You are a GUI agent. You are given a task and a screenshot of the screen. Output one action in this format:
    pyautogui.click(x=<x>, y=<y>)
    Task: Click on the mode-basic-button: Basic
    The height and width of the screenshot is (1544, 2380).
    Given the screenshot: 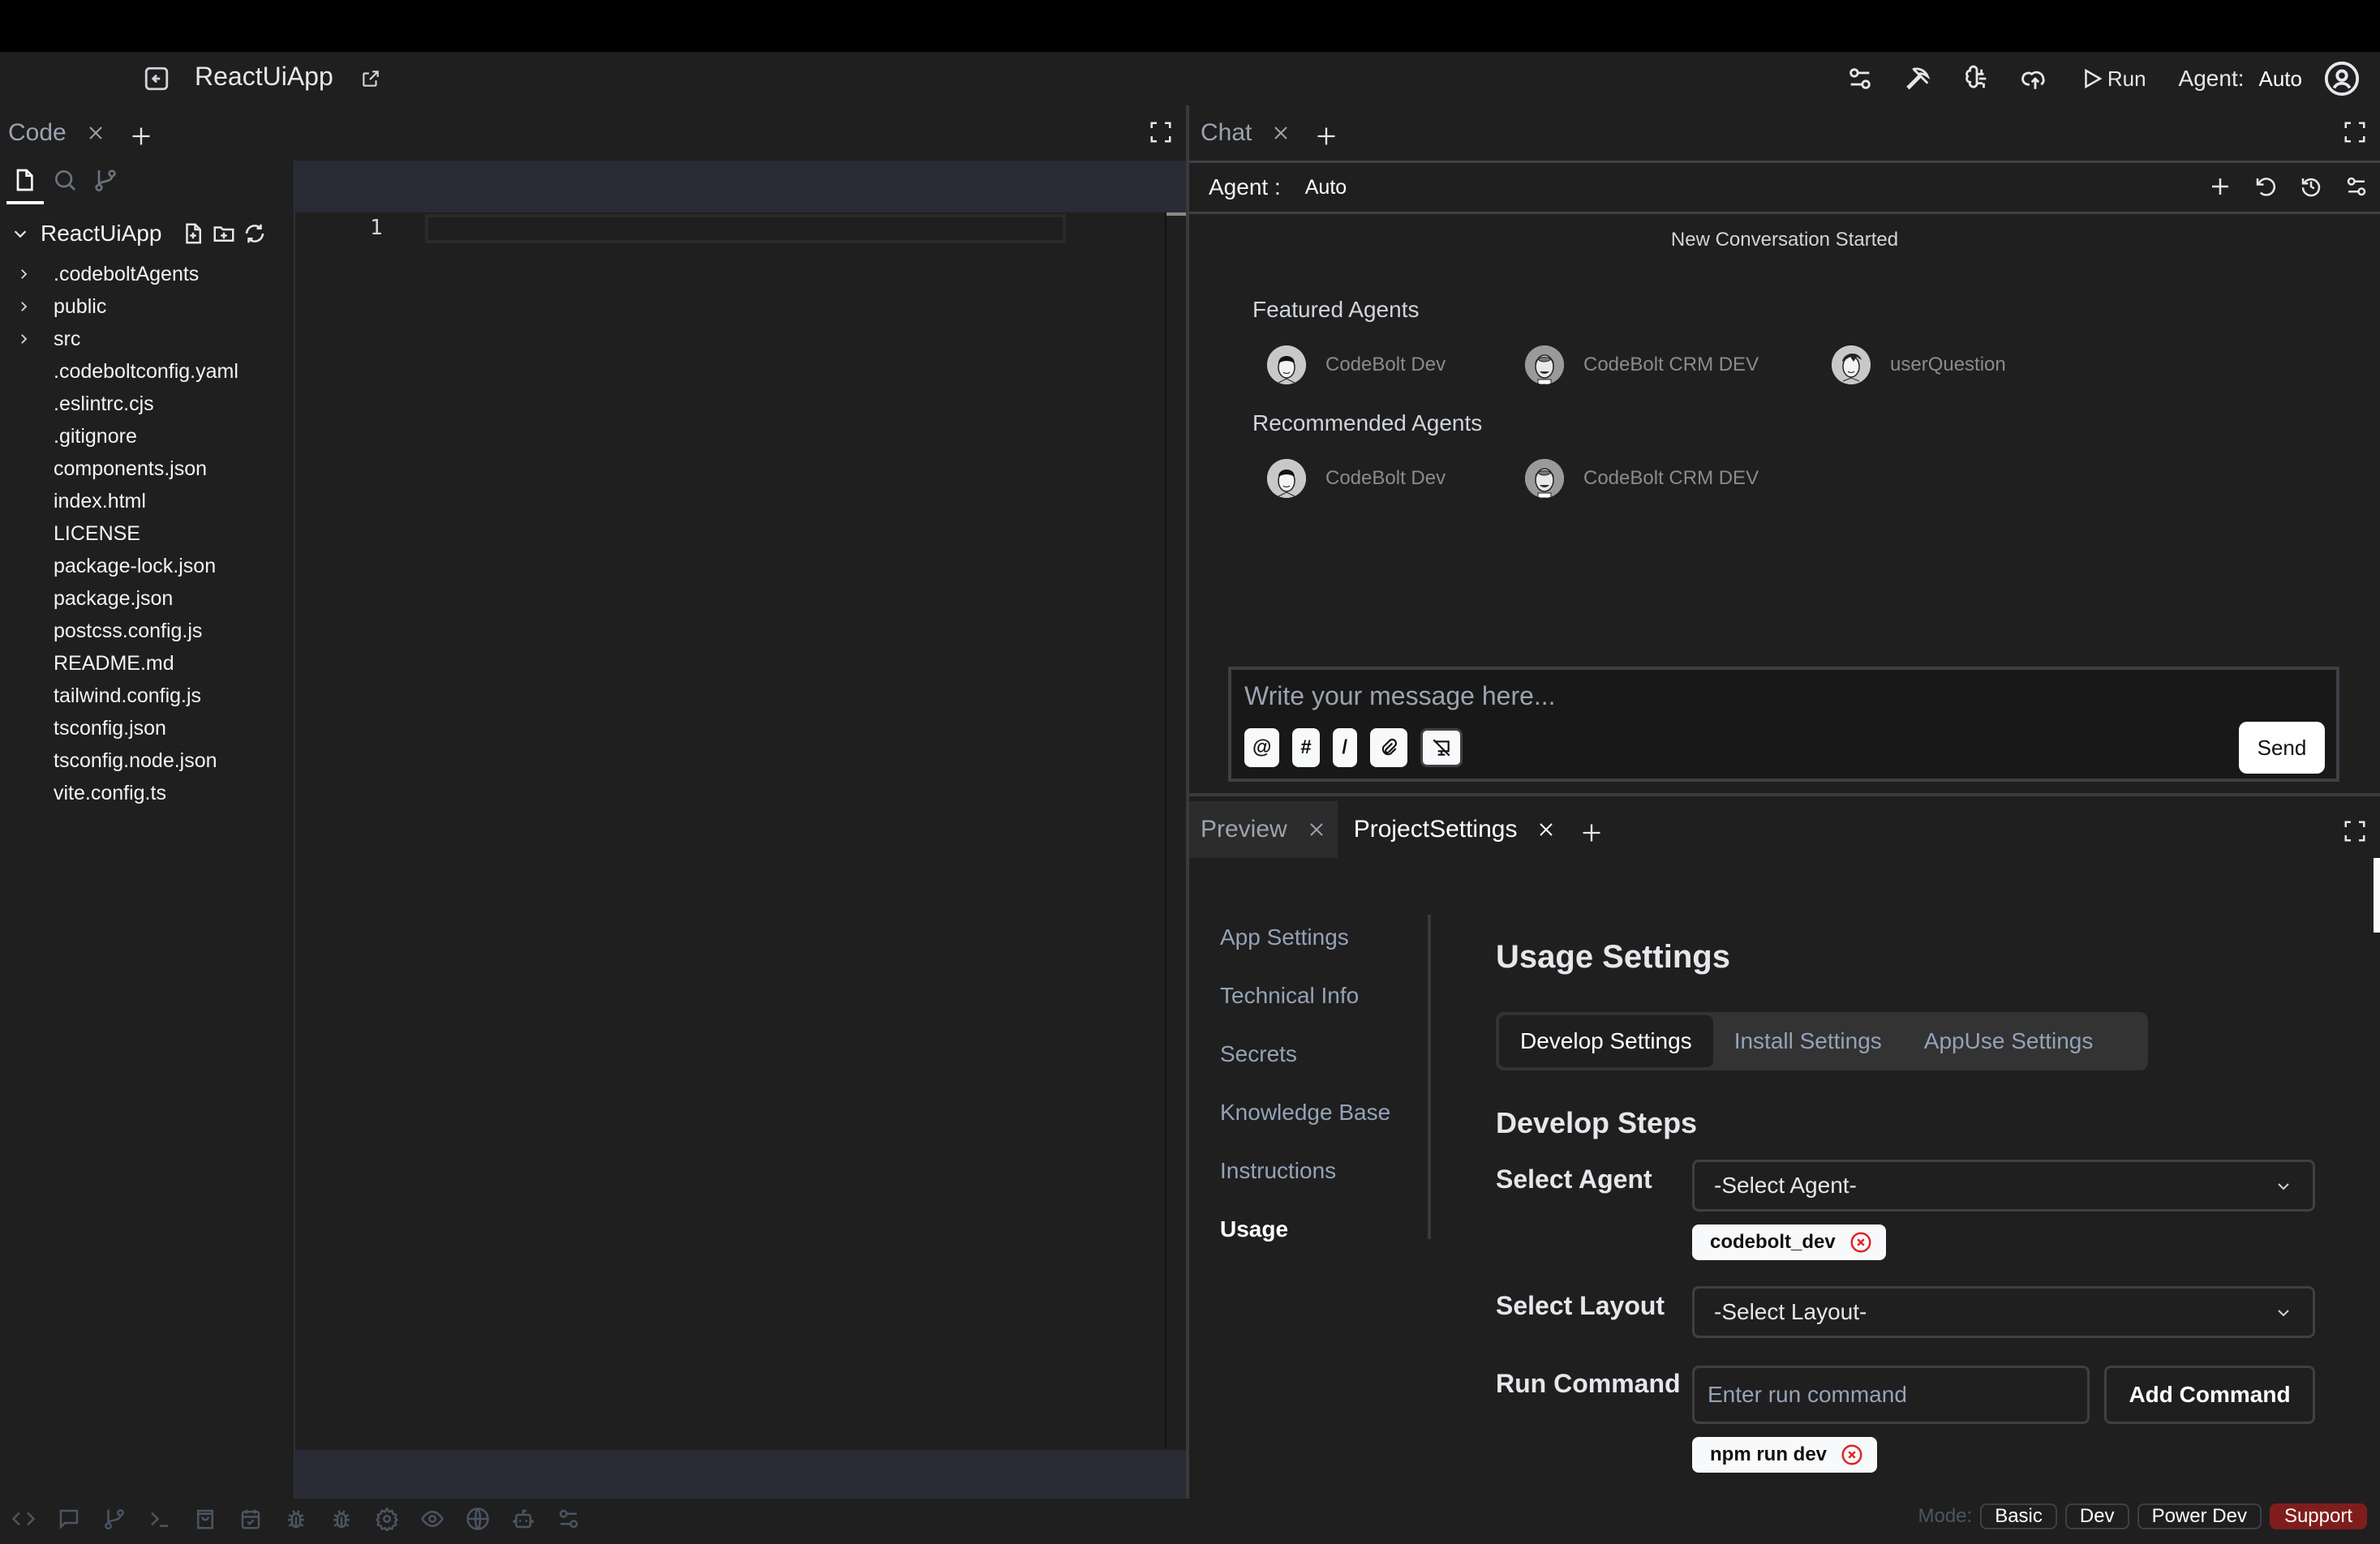 What is the action you would take?
    pyautogui.click(x=2019, y=1516)
    